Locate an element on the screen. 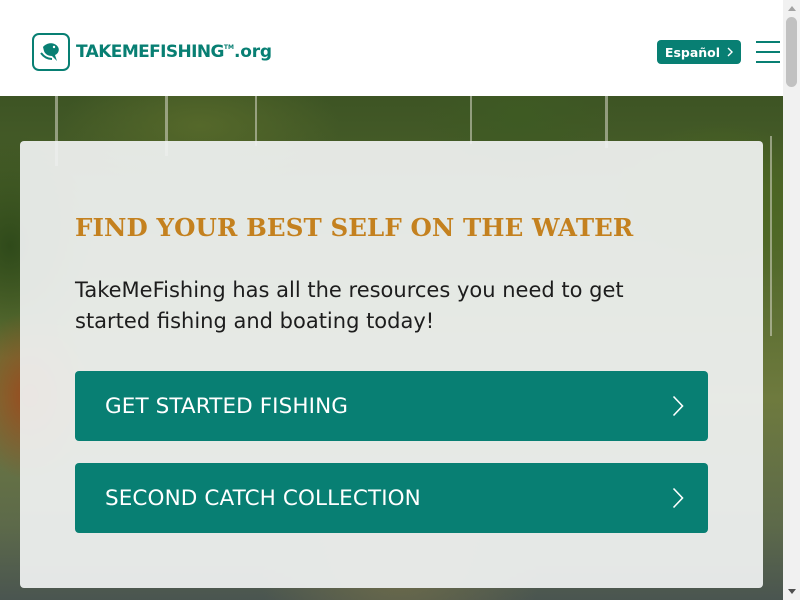 The image size is (800, 600). site-logo: TAKEMEFISHING TM .org is located at coordinates (152, 52).